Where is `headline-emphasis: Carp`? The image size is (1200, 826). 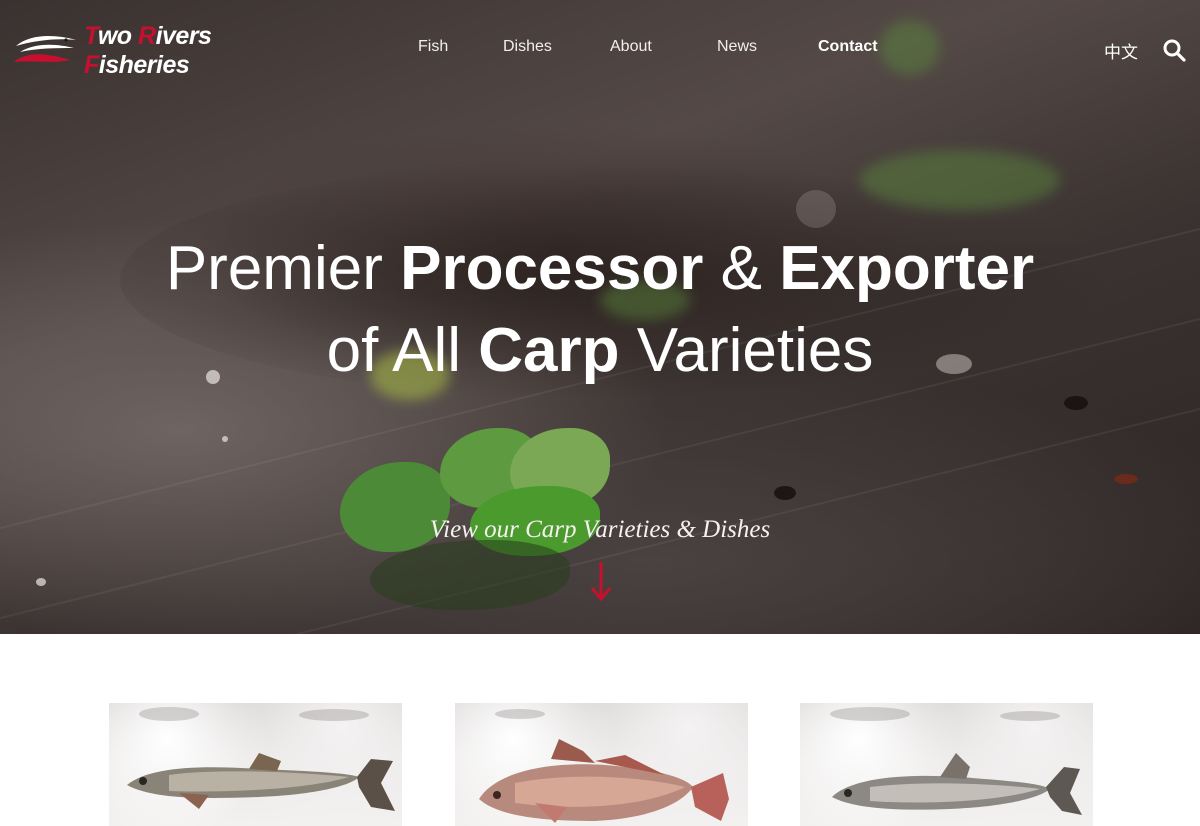 headline-emphasis: Carp is located at coordinates (549, 350).